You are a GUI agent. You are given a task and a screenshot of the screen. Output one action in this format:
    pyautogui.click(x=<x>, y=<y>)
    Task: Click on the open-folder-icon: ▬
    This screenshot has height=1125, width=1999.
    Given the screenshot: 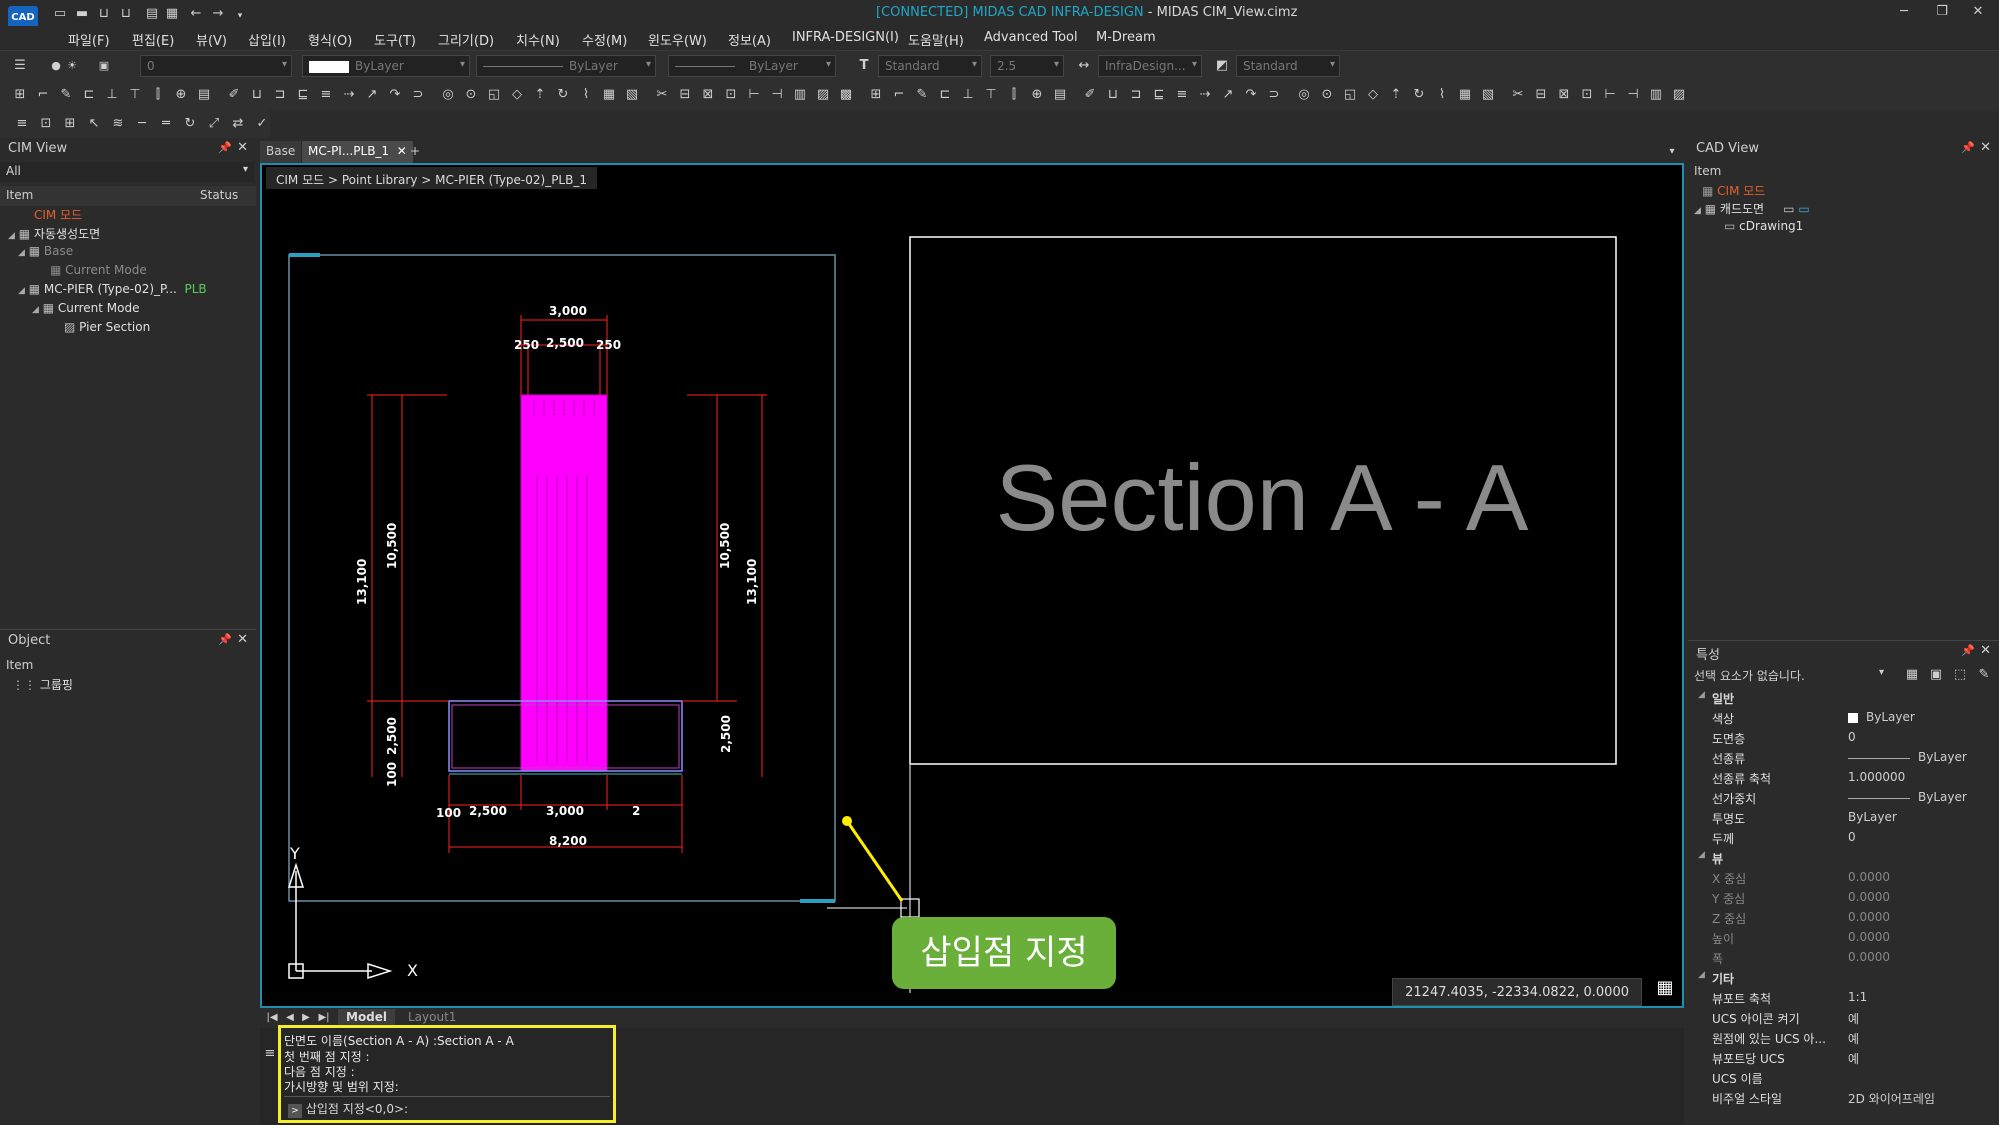 What is the action you would take?
    pyautogui.click(x=82, y=14)
    